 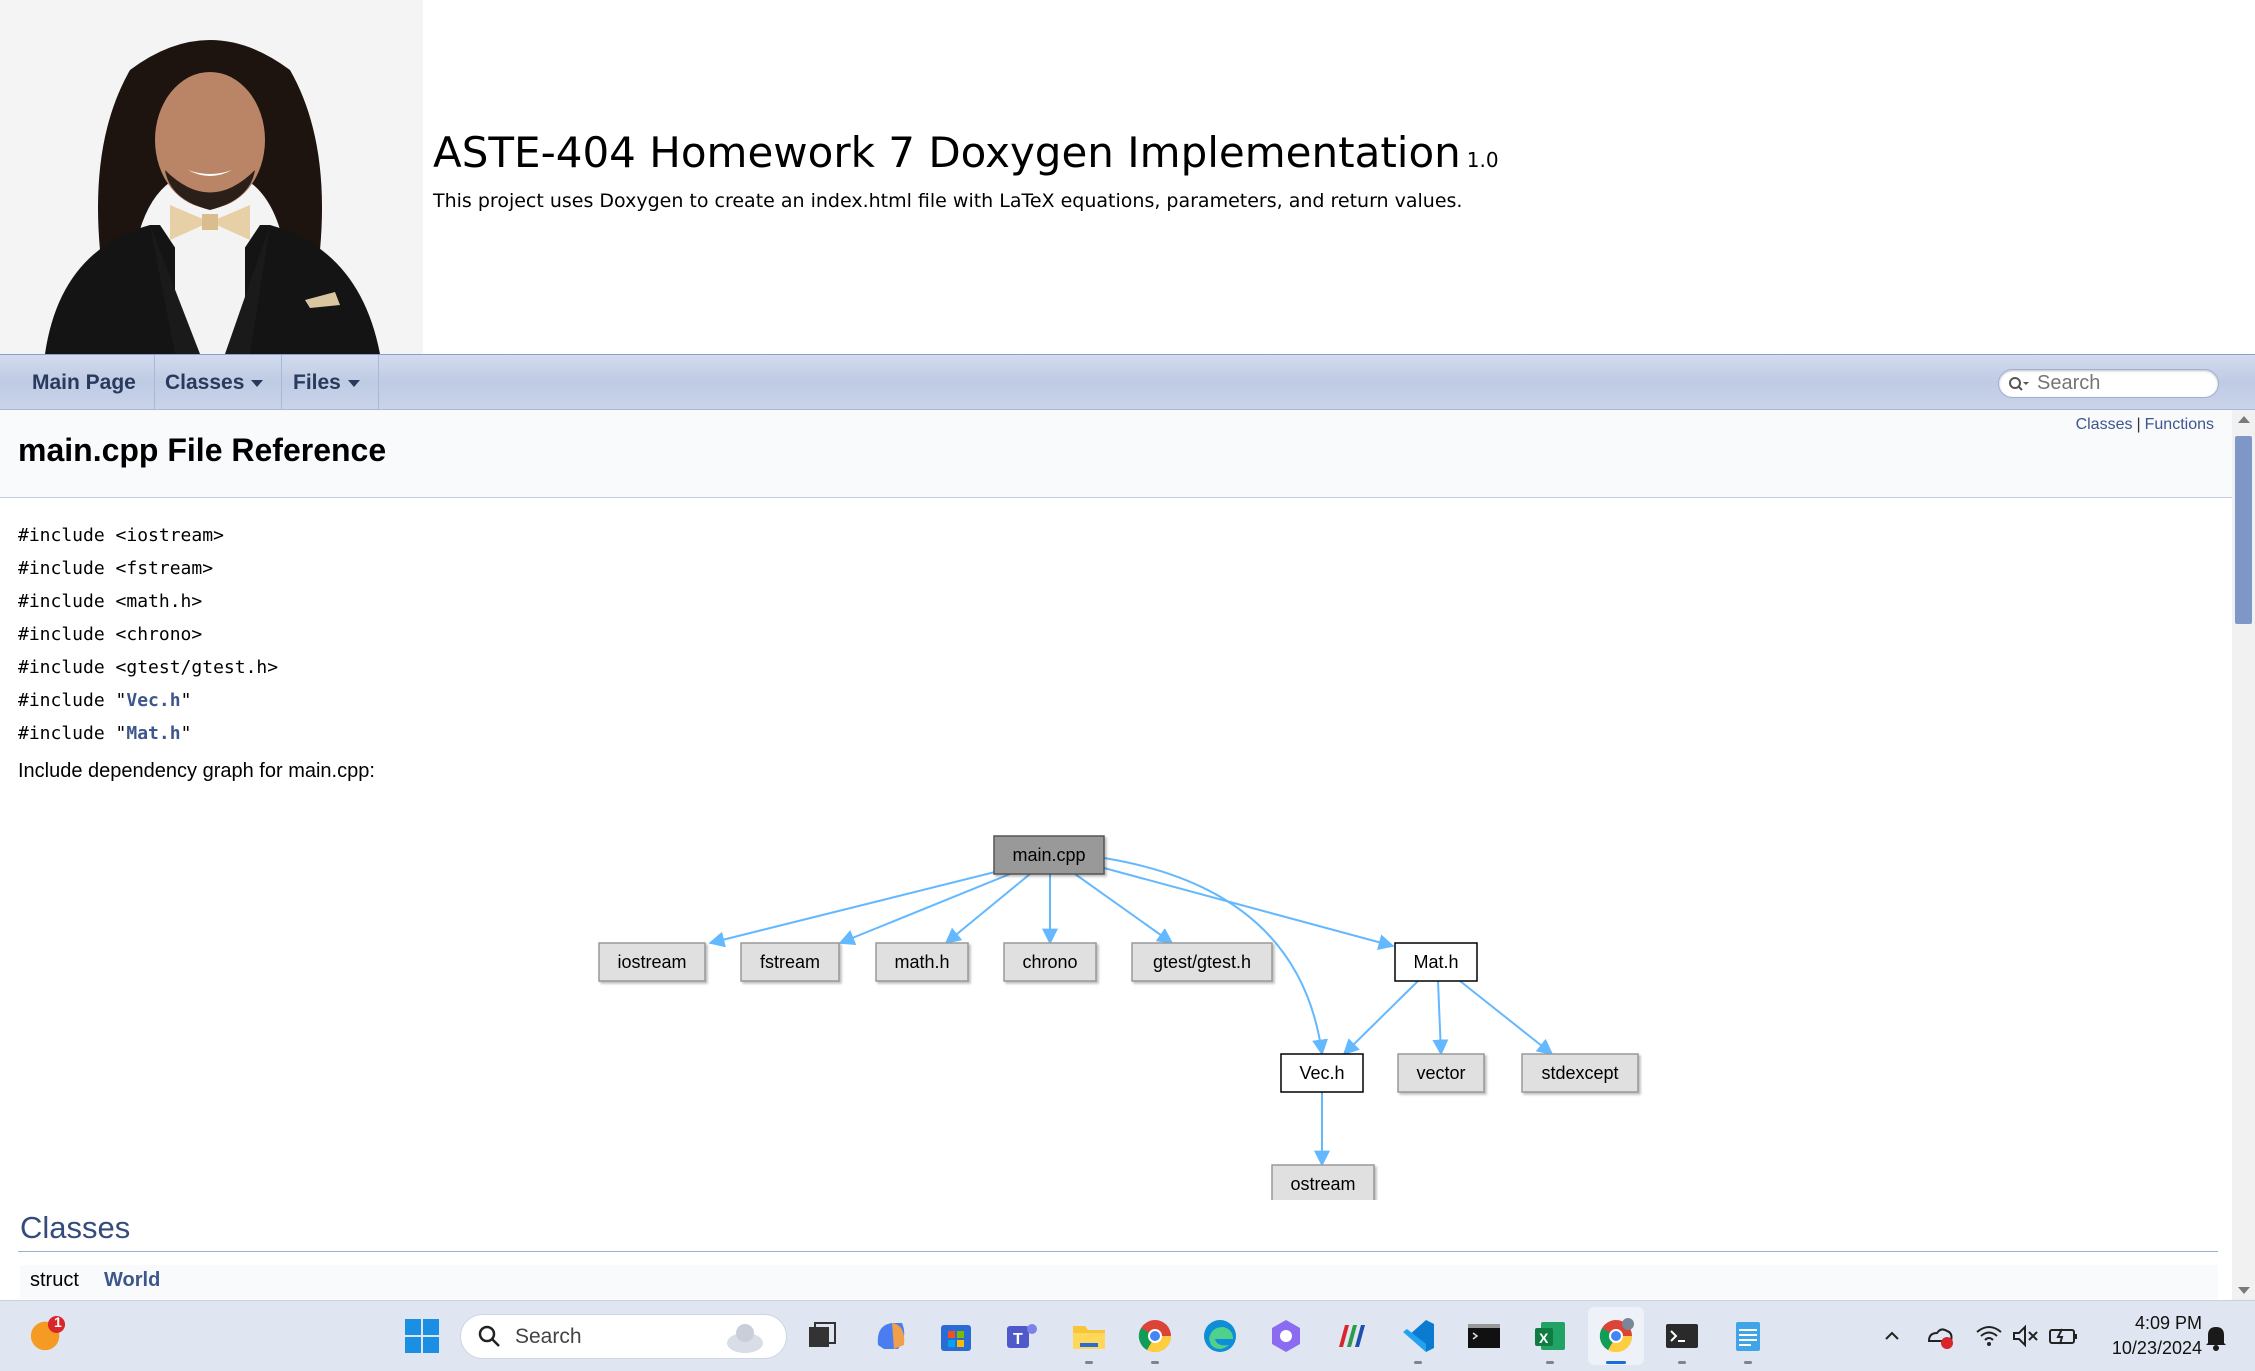 I want to click on section-divider, so click(x=1118, y=1251).